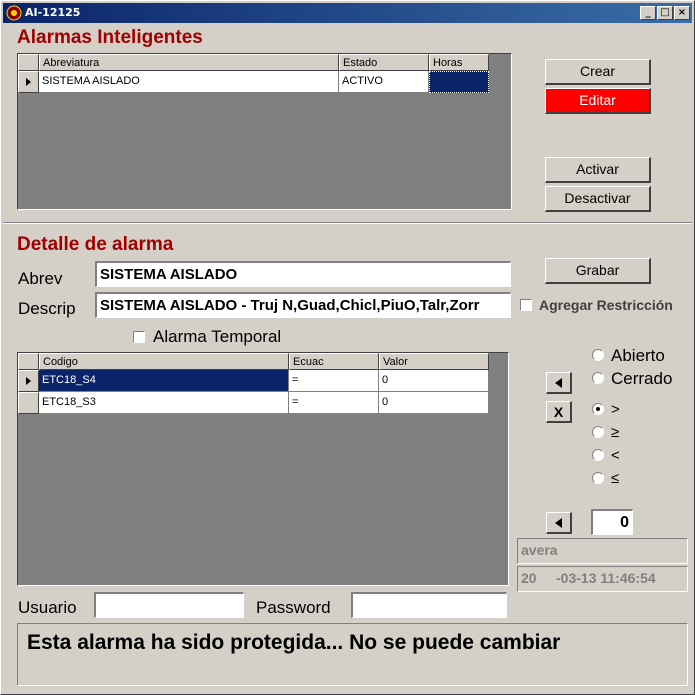 The image size is (695, 695). I want to click on radio-cerrado, so click(598, 378).